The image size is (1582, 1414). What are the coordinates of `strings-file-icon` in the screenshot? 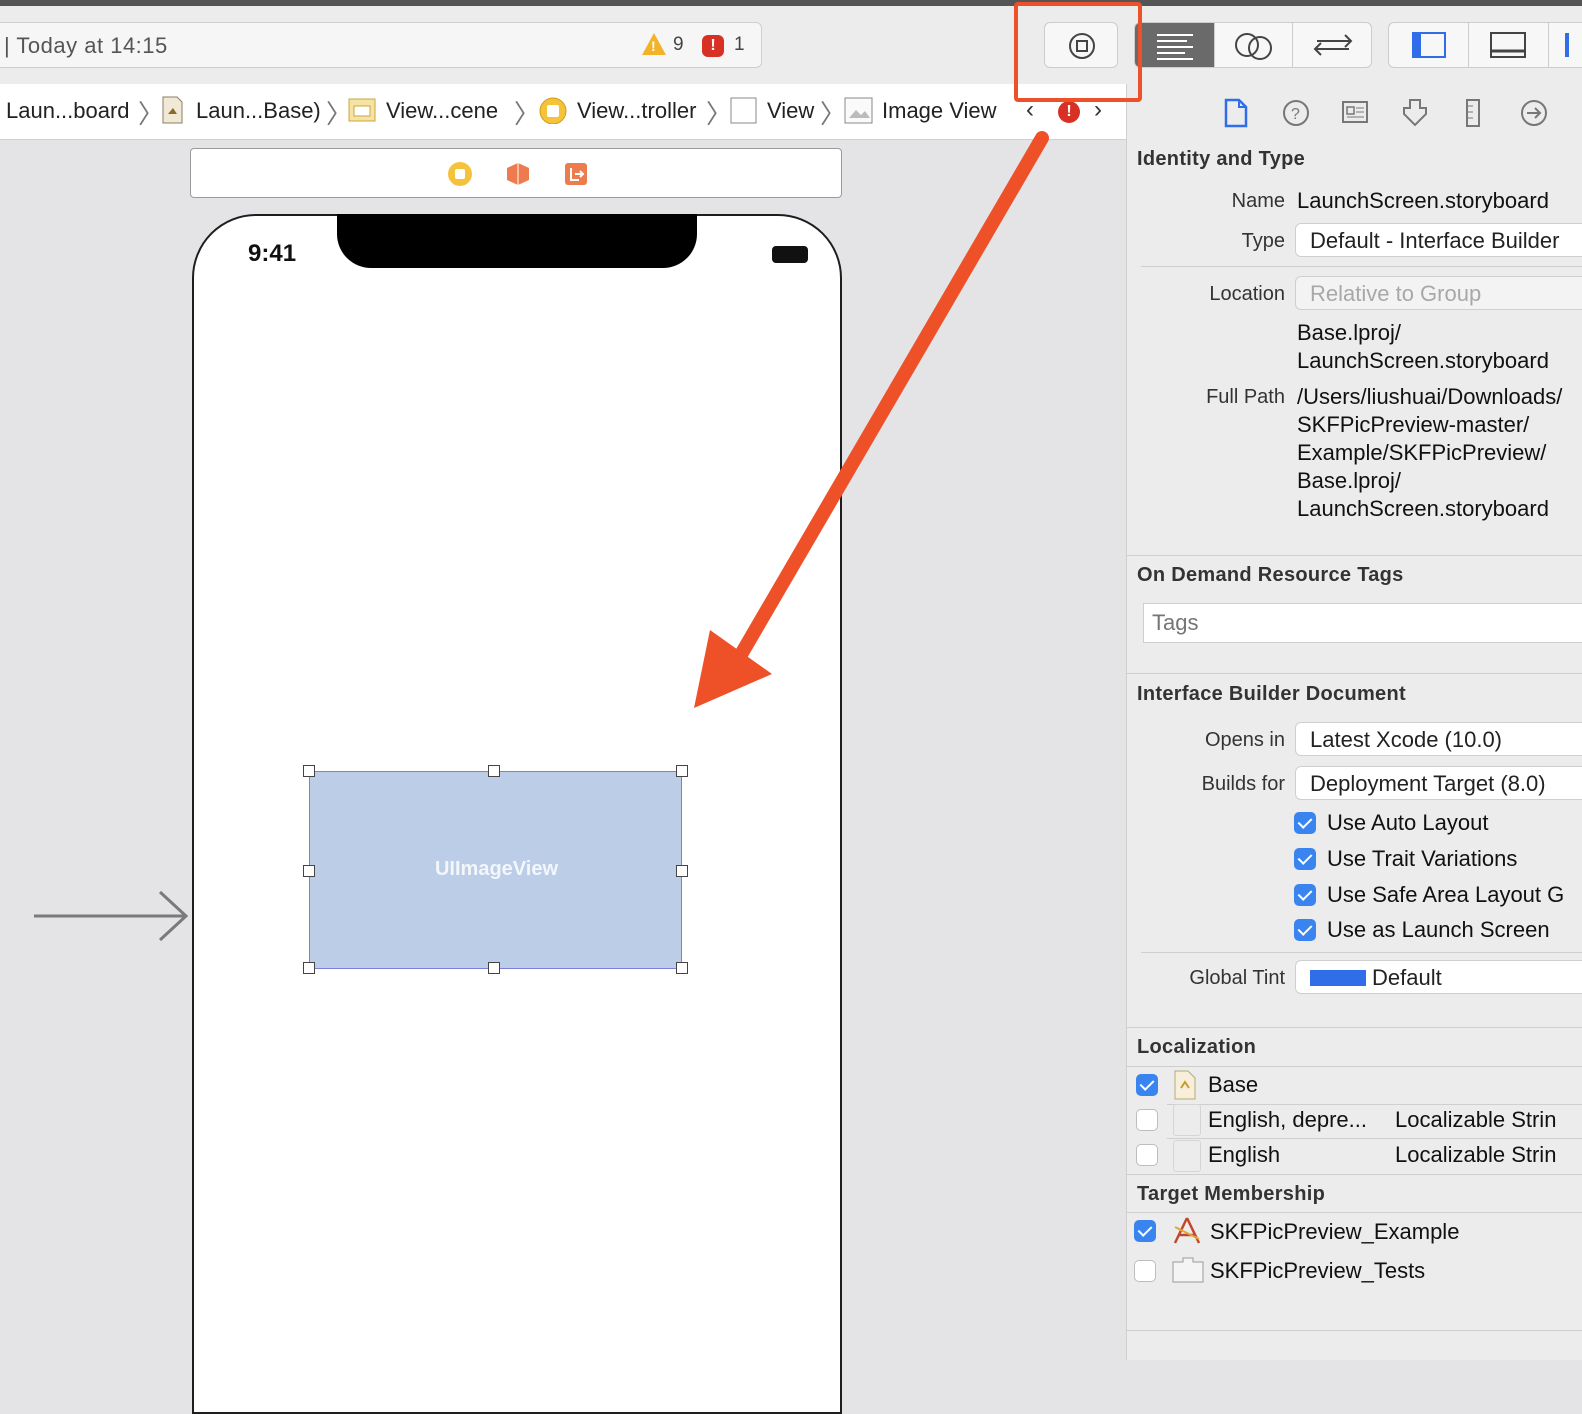 It's located at (1185, 1085).